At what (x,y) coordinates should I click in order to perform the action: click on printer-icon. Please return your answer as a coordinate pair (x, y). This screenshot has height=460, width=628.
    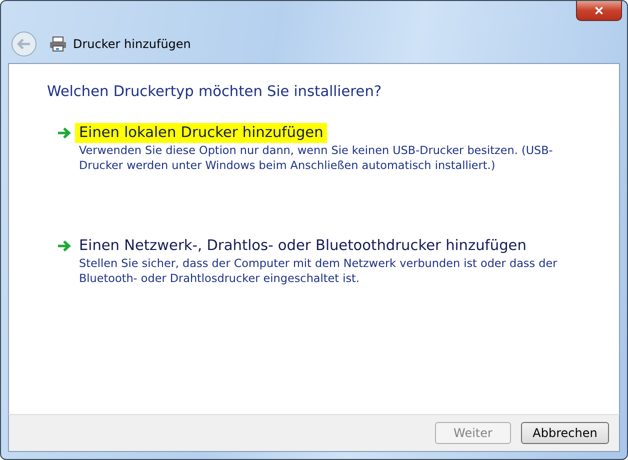
    Looking at the image, I should click on (58, 44).